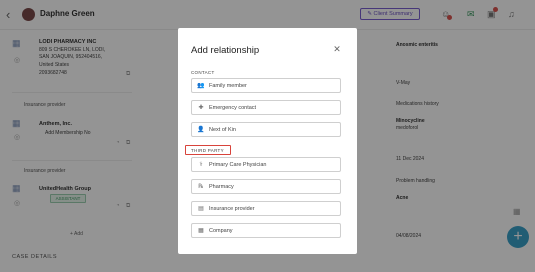 The width and height of the screenshot is (535, 272). Describe the element at coordinates (266, 107) in the screenshot. I see `option-emergency-contact: ✚ Emergency contact` at that location.